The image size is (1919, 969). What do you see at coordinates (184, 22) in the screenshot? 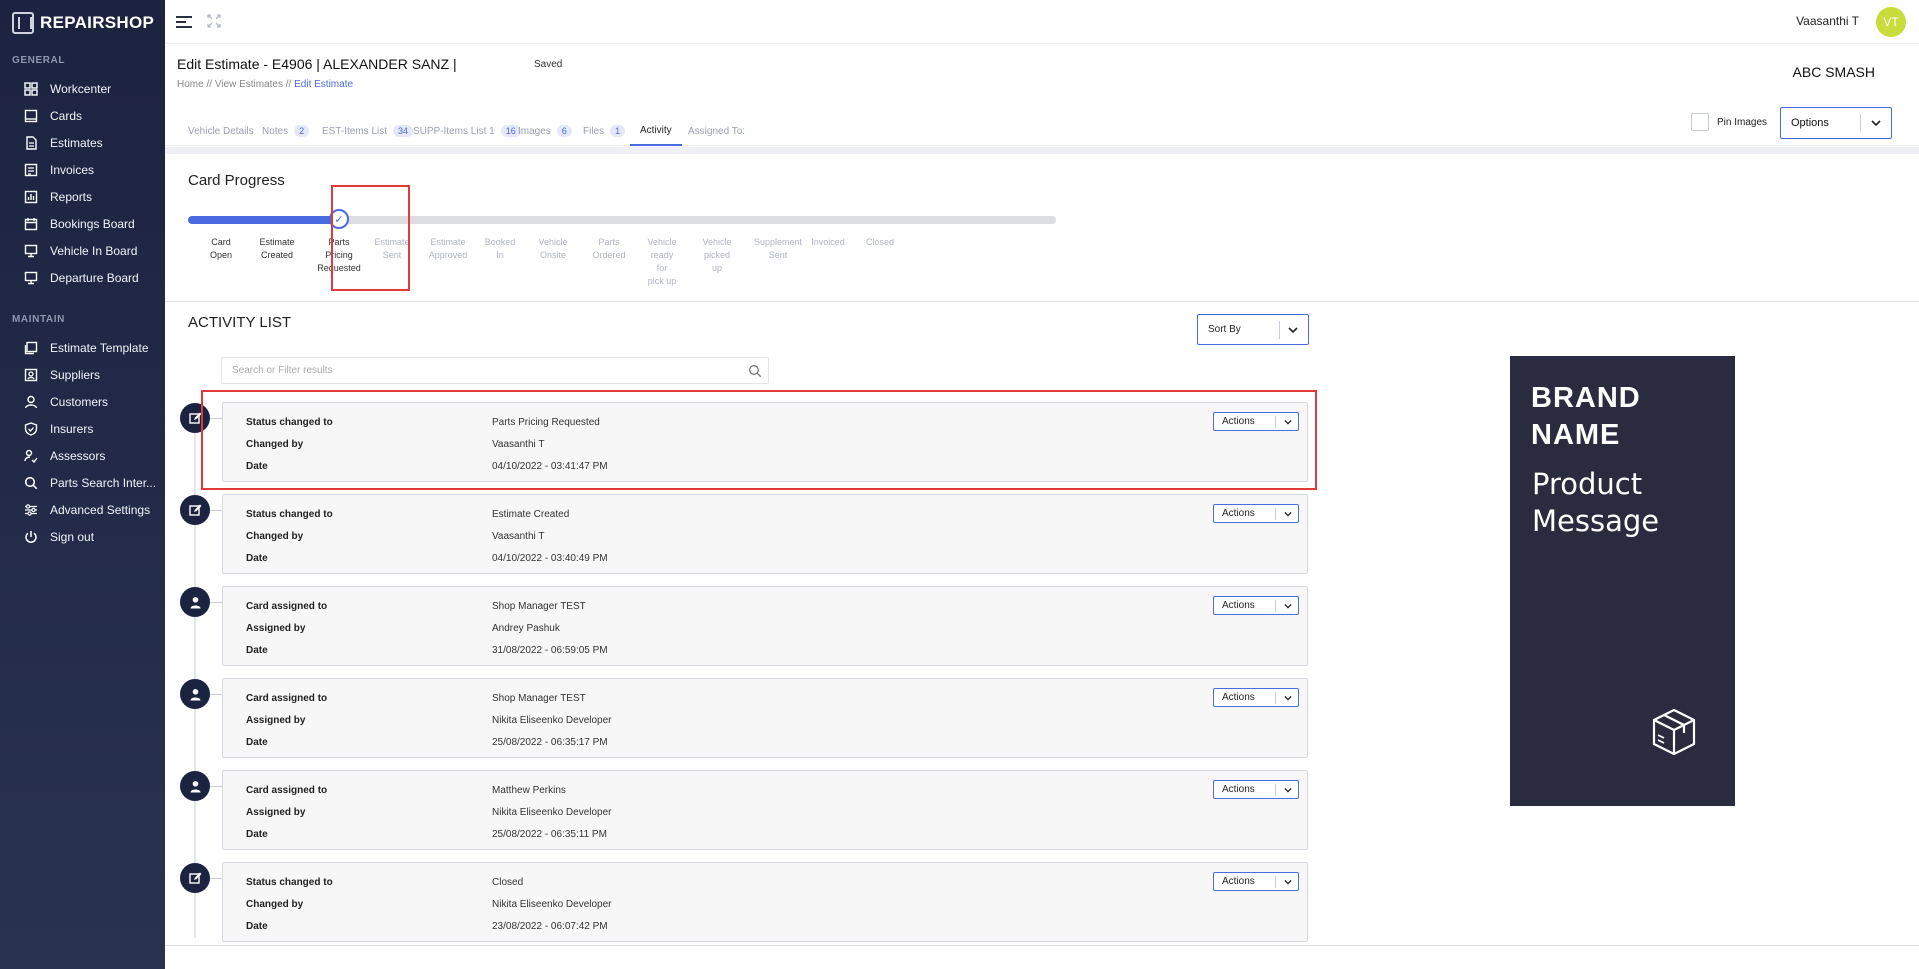
I see `menu-toggle-icon` at bounding box center [184, 22].